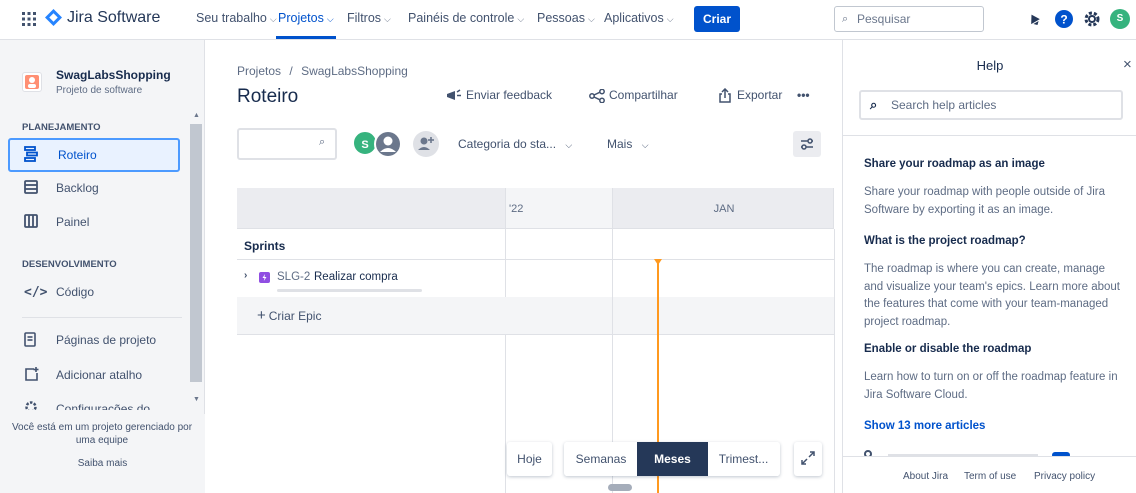 The image size is (1136, 493). I want to click on sidebar-item-adicionar-atalho: Adicionar atalho, so click(94, 376).